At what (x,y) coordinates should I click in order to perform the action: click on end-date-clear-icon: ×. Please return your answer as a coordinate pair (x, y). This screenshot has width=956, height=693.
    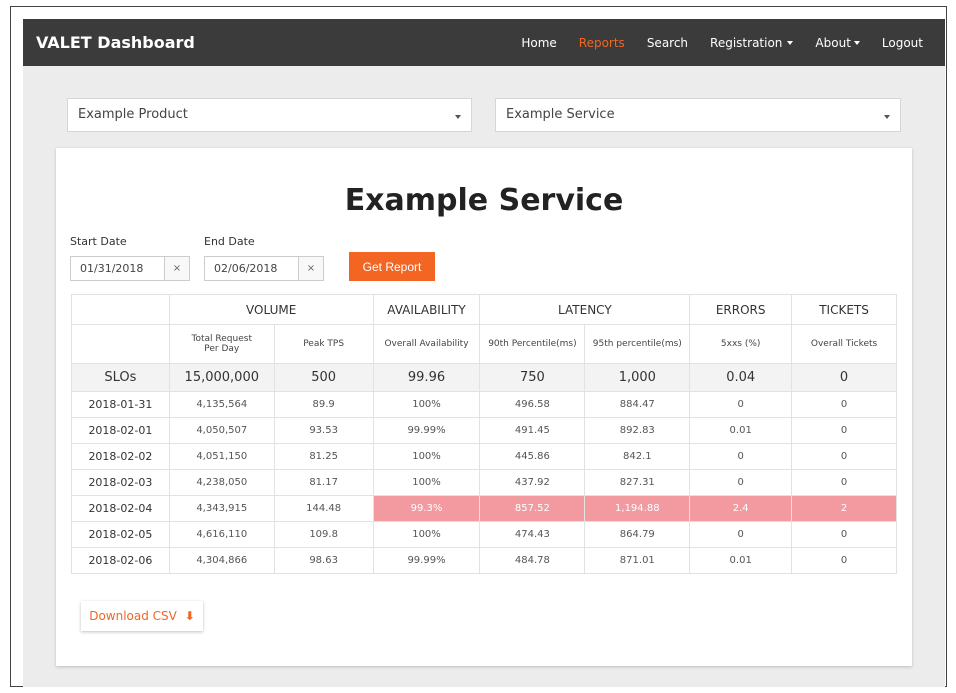
    Looking at the image, I should click on (311, 268).